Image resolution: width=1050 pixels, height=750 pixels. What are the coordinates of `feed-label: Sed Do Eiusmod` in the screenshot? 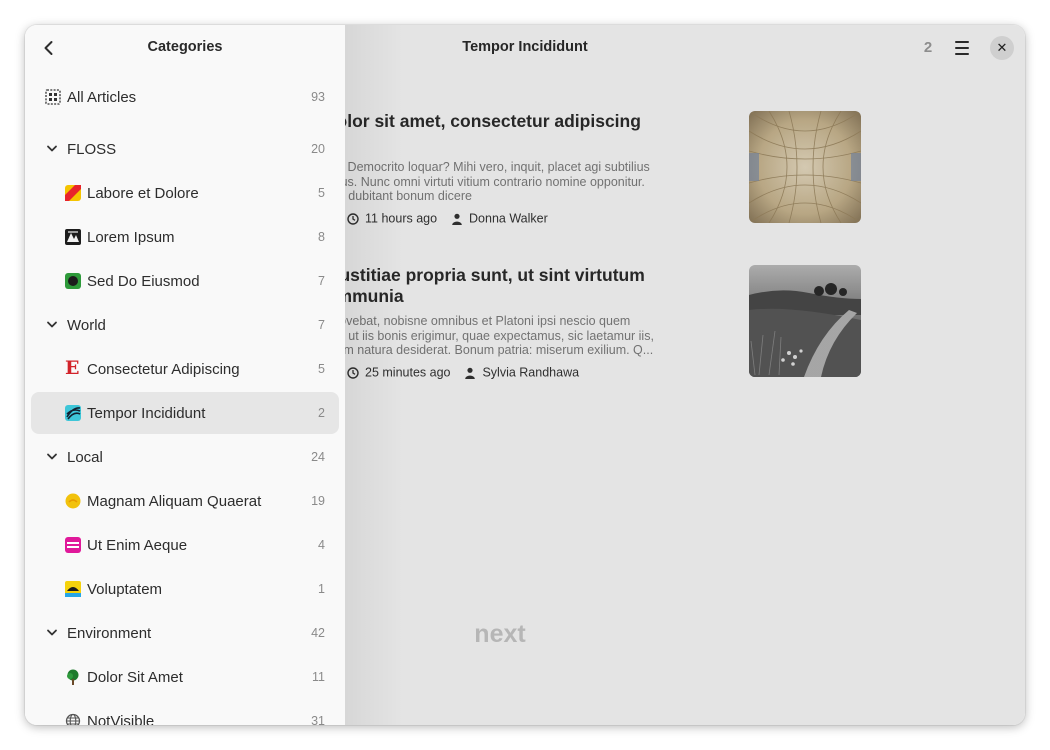 It's located at (143, 281).